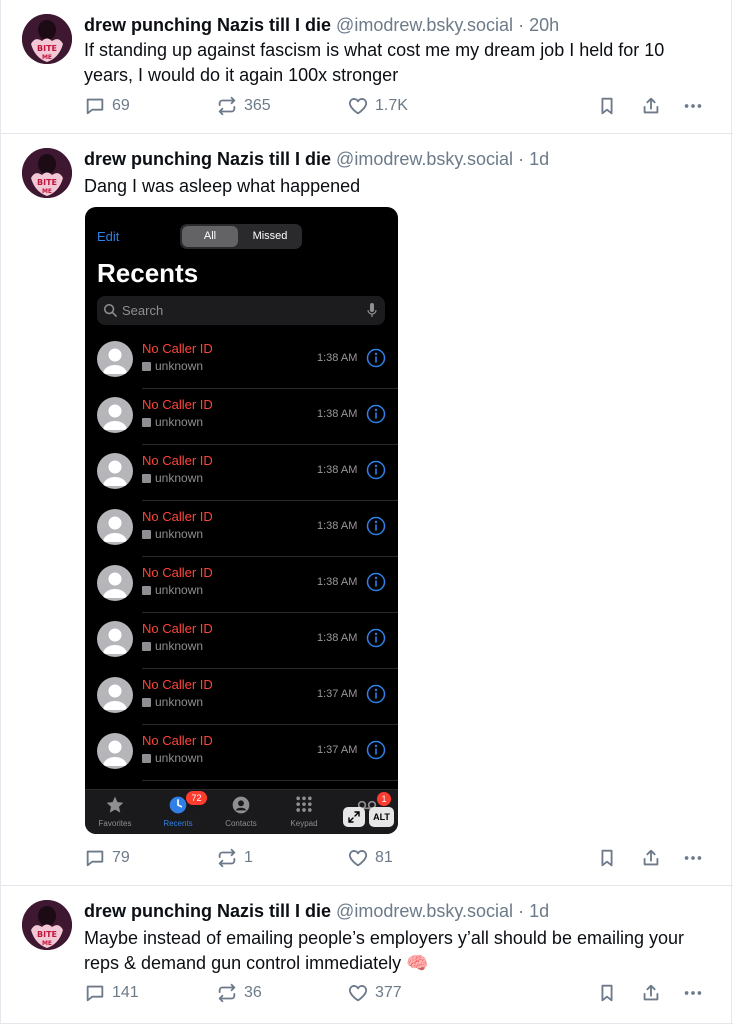 The width and height of the screenshot is (733, 1024). I want to click on ios-tab-label: Keypad, so click(304, 823).